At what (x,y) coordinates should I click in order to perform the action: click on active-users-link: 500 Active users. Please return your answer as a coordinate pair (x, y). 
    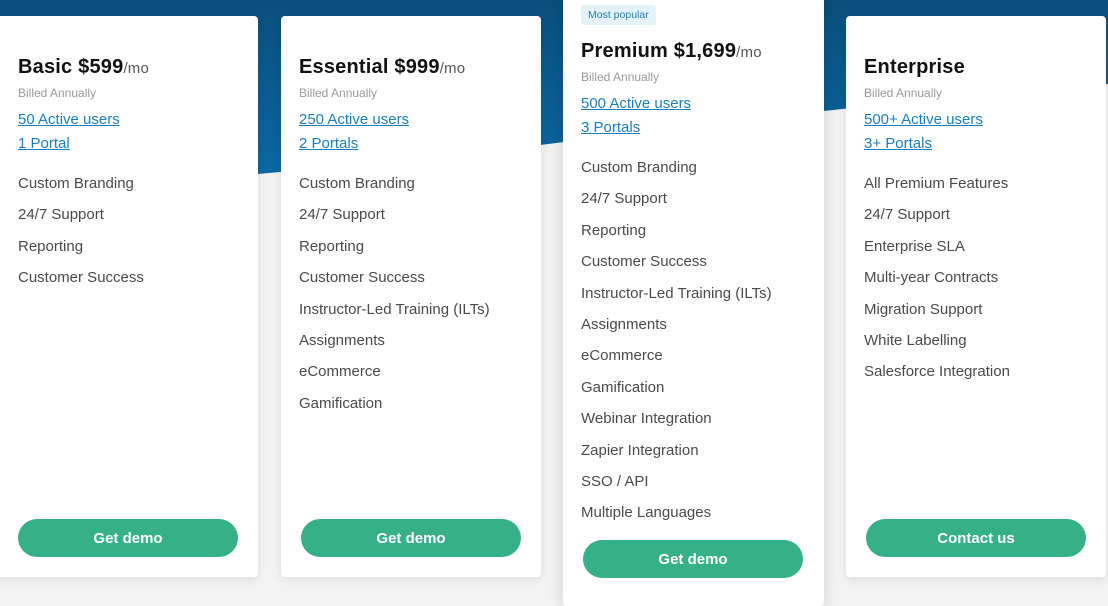
    Looking at the image, I should click on (636, 103).